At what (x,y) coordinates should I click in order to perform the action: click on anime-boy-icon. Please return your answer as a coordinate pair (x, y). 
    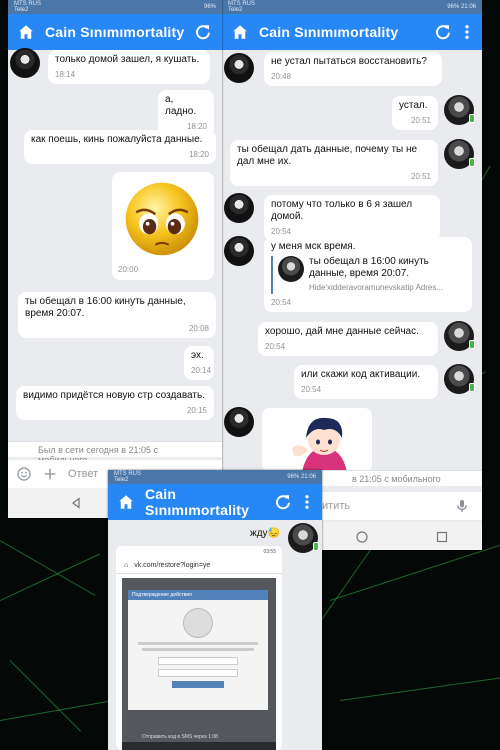
    Looking at the image, I should click on (317, 440).